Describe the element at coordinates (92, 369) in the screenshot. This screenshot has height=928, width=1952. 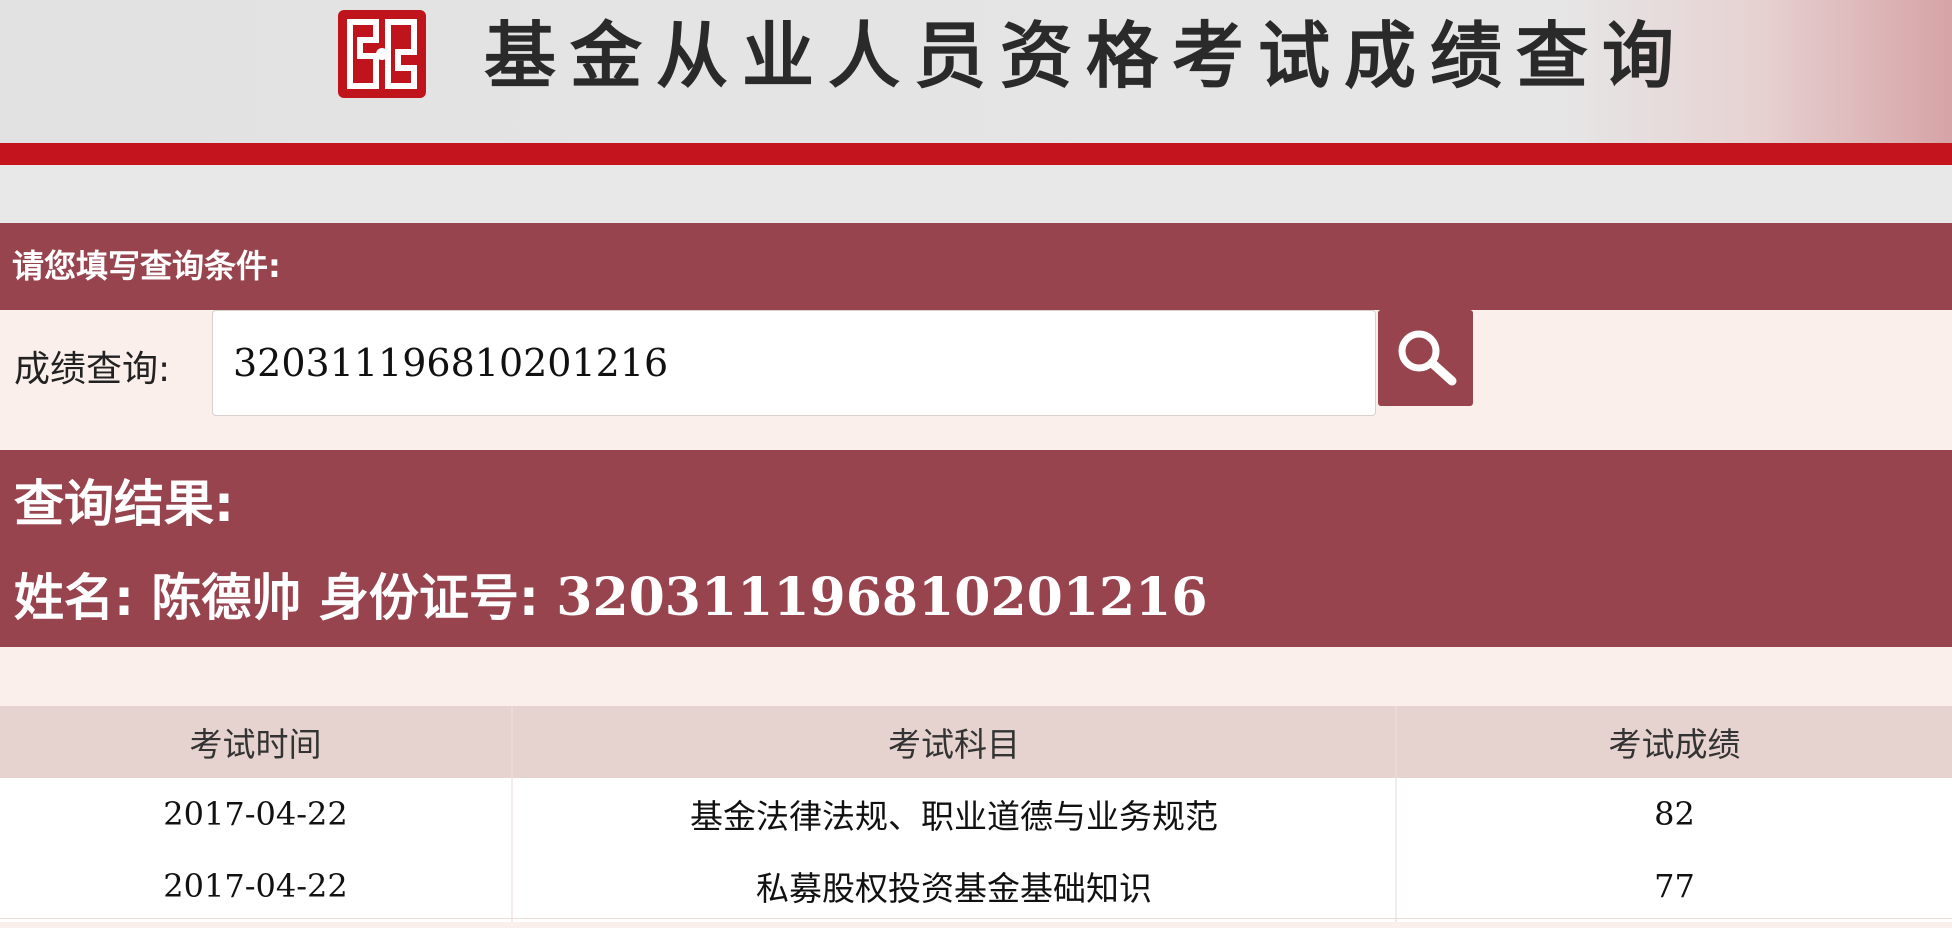
I see `query-field-label: 成绩查询:` at that location.